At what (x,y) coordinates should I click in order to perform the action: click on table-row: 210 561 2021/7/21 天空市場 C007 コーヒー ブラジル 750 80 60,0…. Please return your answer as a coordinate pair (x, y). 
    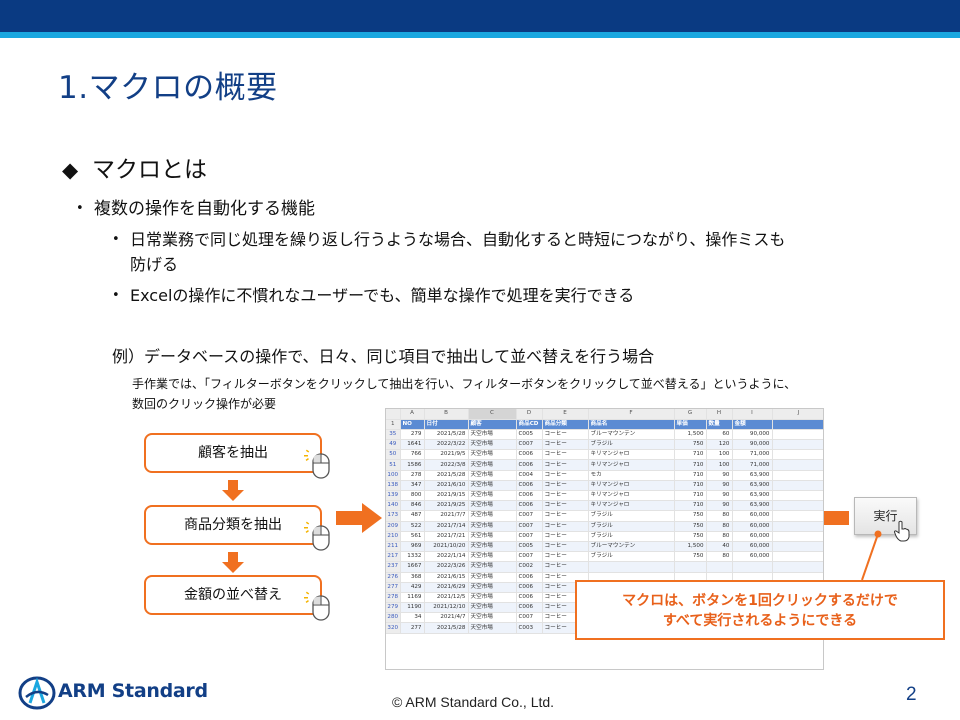
    Looking at the image, I should click on (604, 536).